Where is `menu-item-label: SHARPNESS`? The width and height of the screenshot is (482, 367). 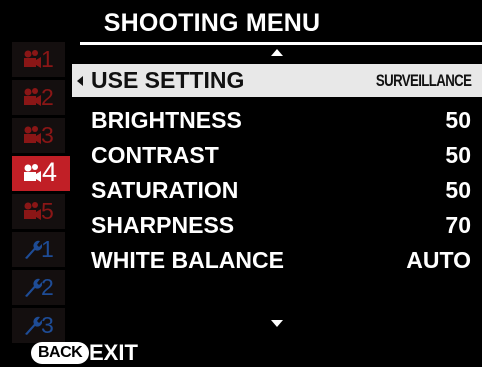 menu-item-label: SHARPNESS is located at coordinates (163, 225).